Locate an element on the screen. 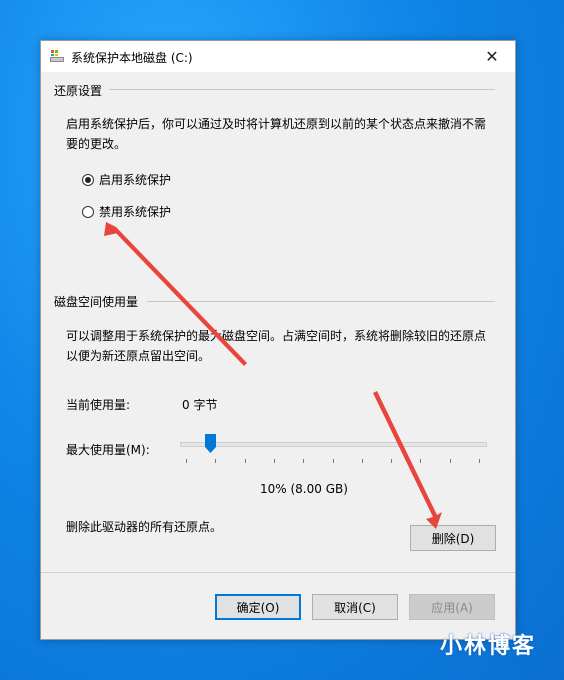 Image resolution: width=564 pixels, height=680 pixels. radio-unselected-icon is located at coordinates (88, 211).